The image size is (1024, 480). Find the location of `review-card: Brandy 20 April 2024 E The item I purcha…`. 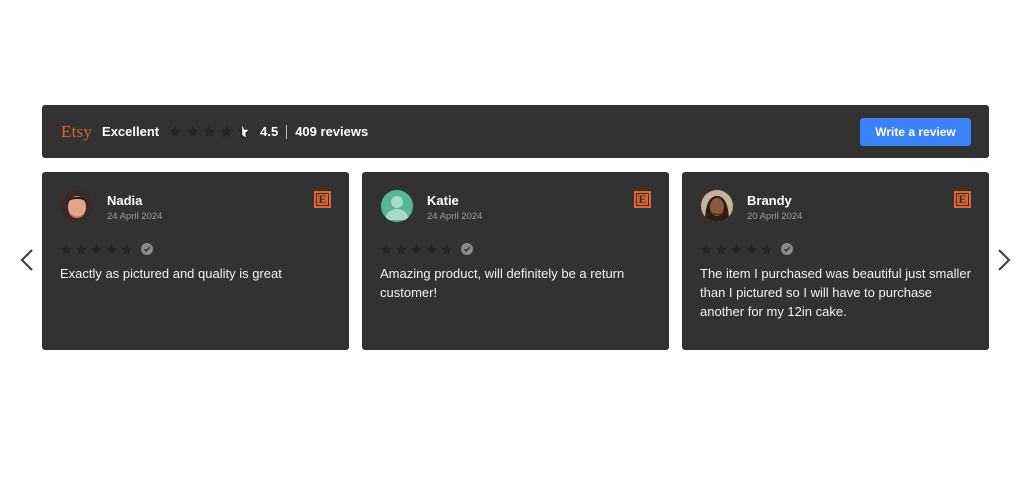

review-card: Brandy 20 April 2024 E The item I purcha… is located at coordinates (835, 261).